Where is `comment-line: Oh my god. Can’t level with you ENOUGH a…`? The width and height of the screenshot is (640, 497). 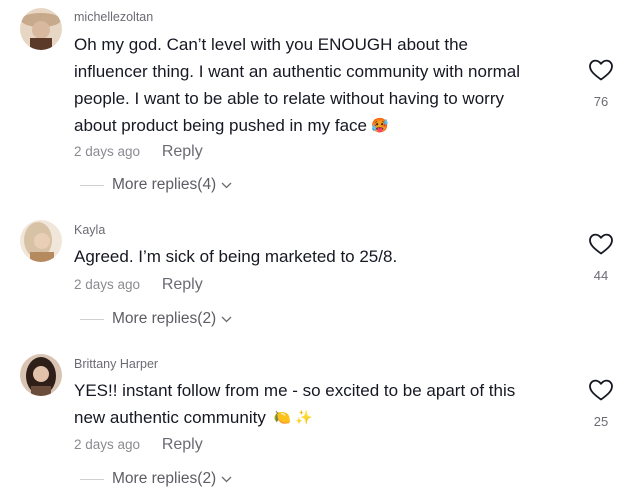
comment-line: Oh my god. Can’t level with you ENOUGH a… is located at coordinates (271, 44).